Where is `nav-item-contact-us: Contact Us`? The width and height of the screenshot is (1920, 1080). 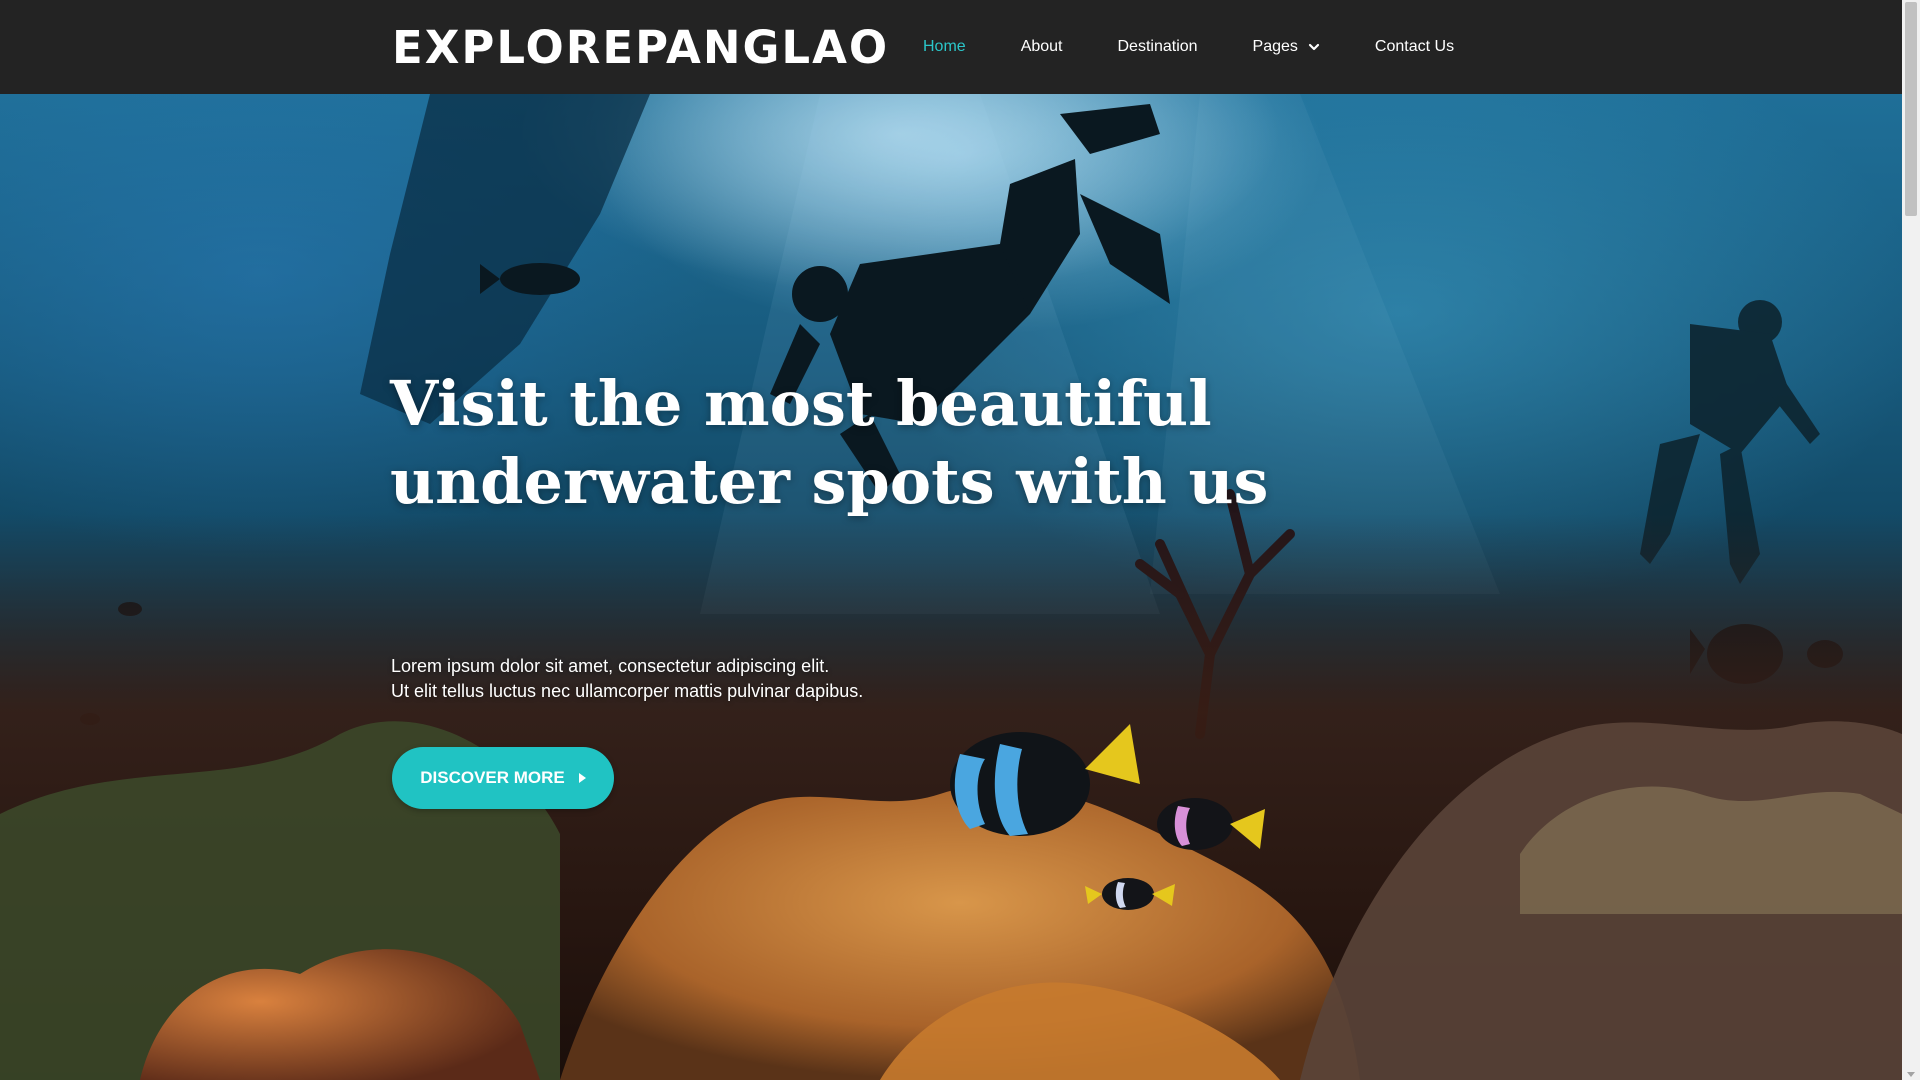 nav-item-contact-us: Contact Us is located at coordinates (1414, 47).